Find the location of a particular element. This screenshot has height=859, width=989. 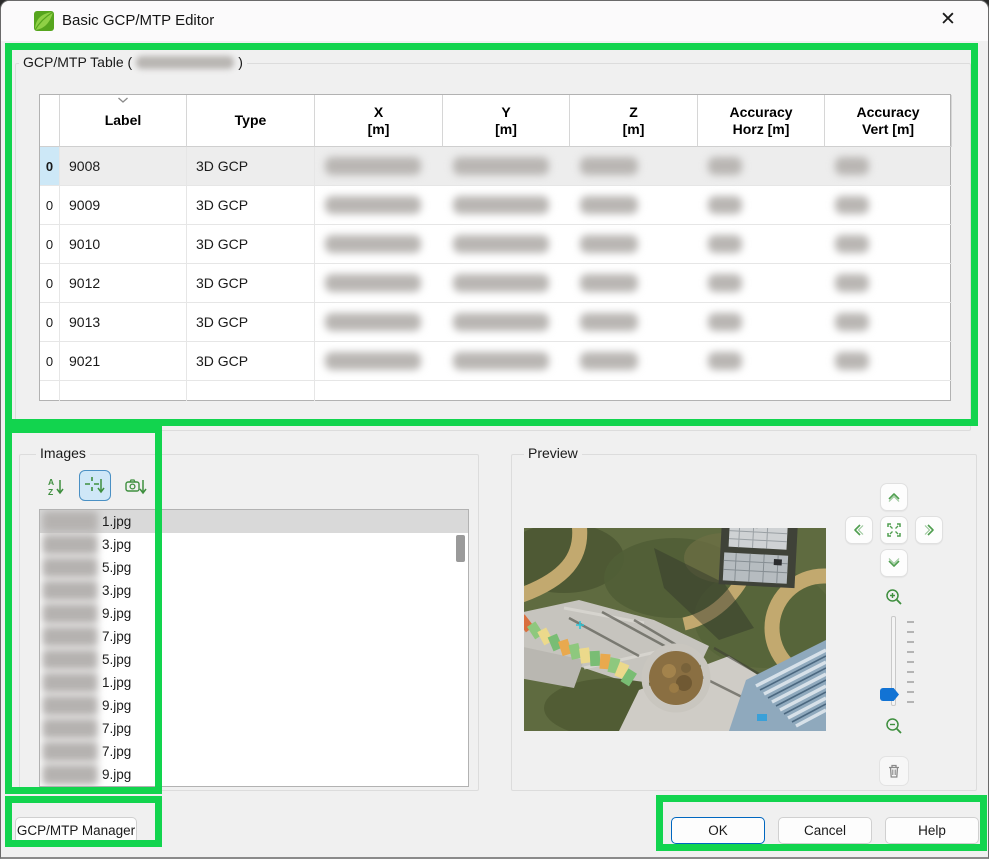

pan-right-button is located at coordinates (929, 530).